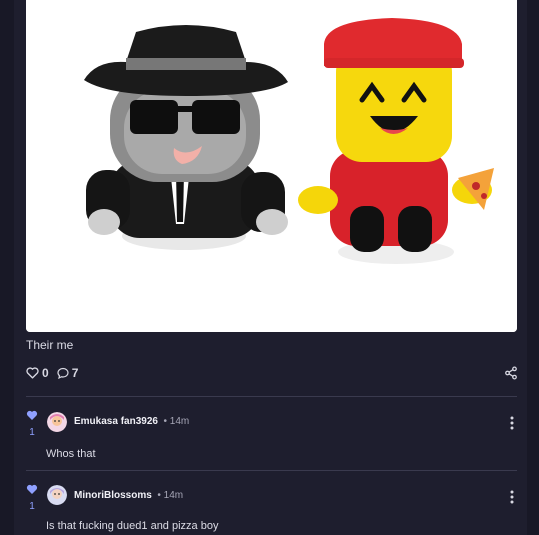 The image size is (539, 535). What do you see at coordinates (116, 421) in the screenshot?
I see `comment-author: Emukasa fan3926` at bounding box center [116, 421].